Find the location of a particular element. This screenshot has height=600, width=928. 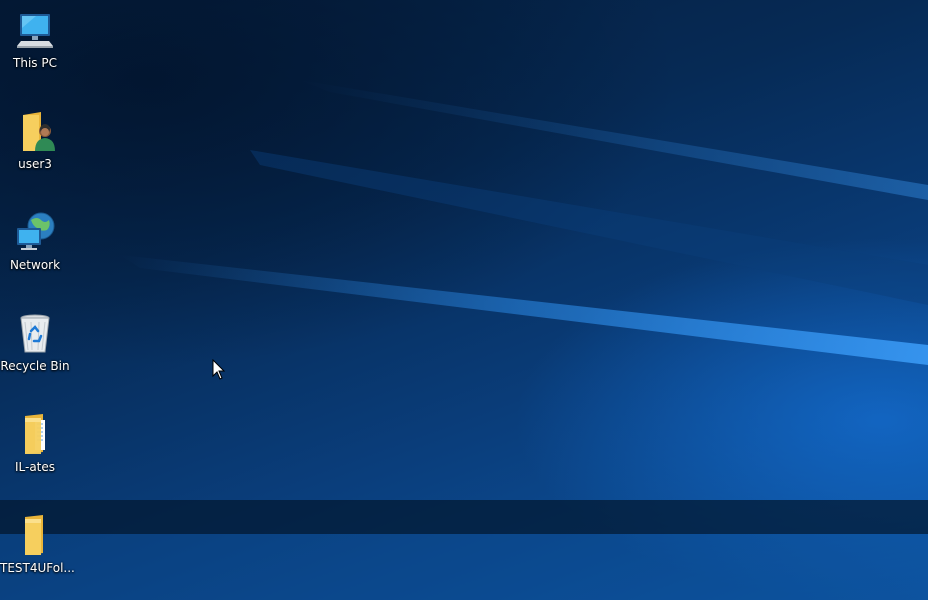

recycle-bin-icon is located at coordinates (35, 333).